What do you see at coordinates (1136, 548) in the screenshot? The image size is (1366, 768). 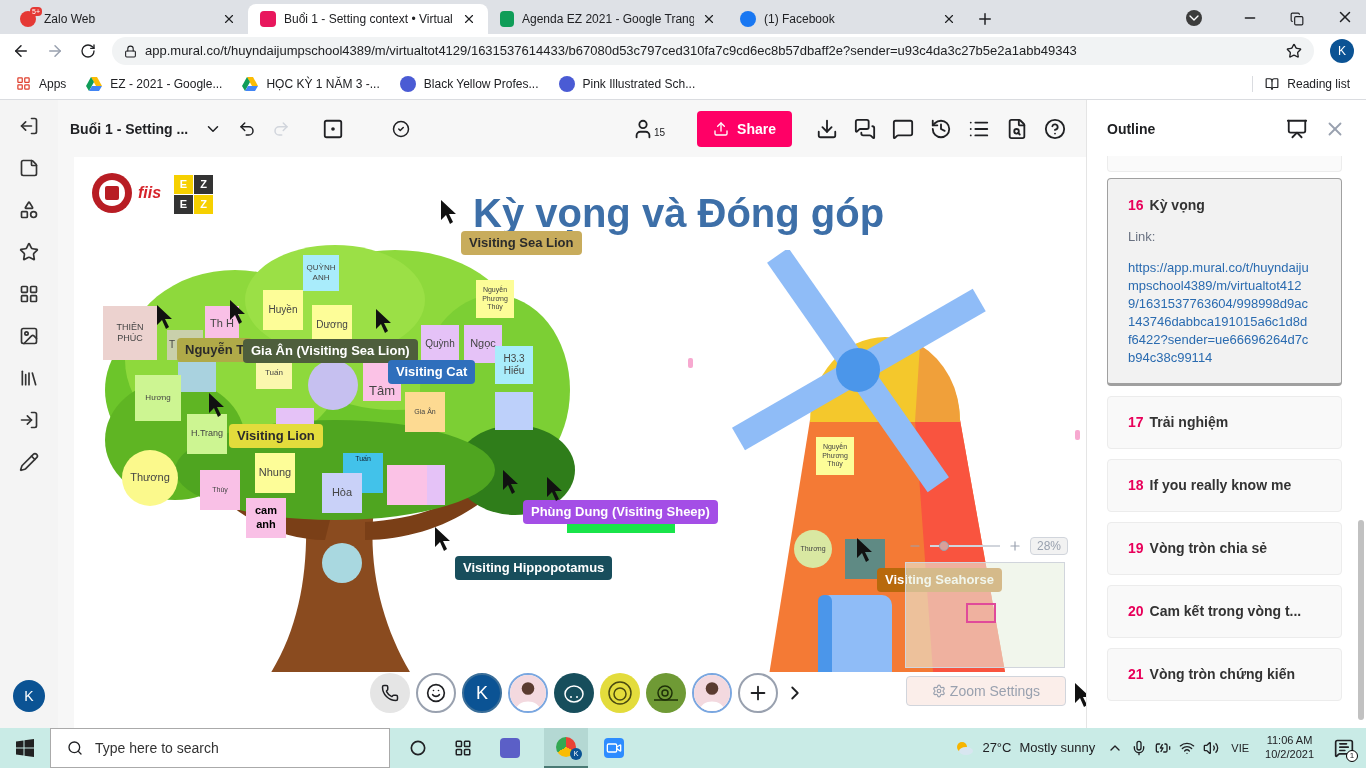 I see `item-number: 19` at bounding box center [1136, 548].